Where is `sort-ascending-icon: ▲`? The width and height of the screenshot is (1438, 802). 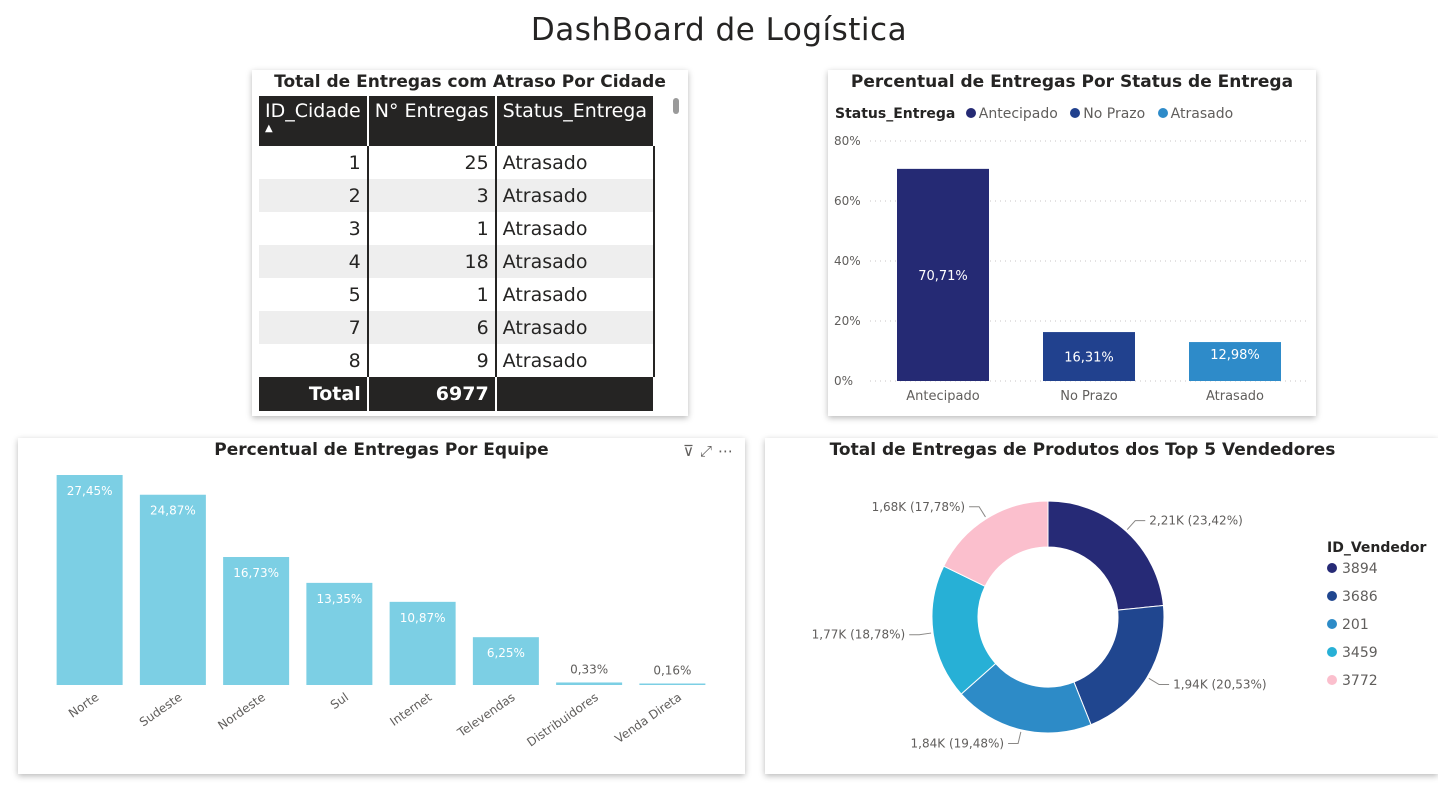
sort-ascending-icon: ▲ is located at coordinates (313, 129).